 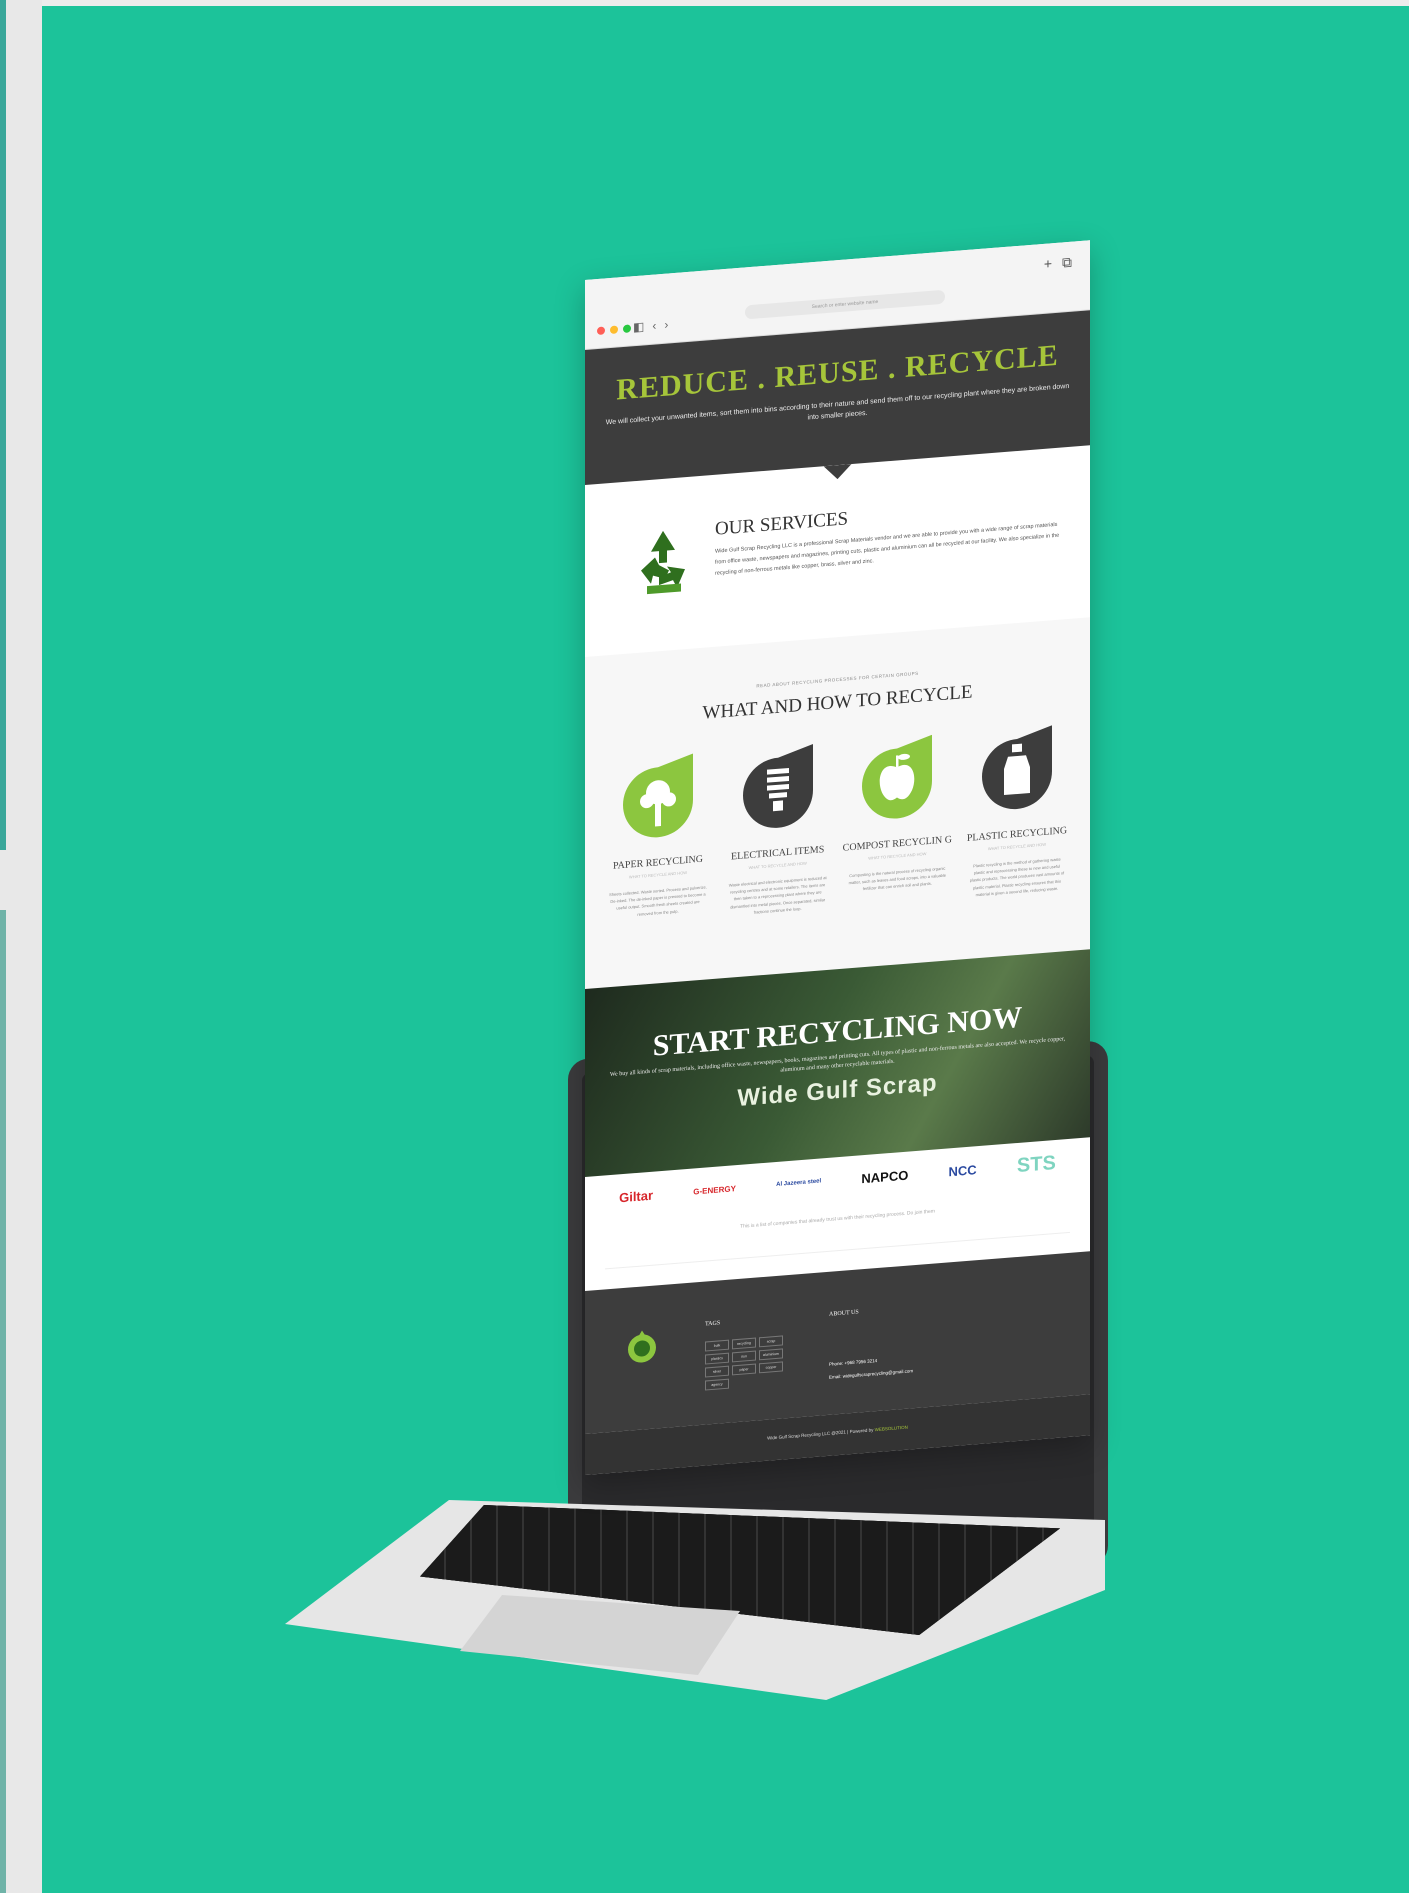 What do you see at coordinates (798, 1184) in the screenshot?
I see `partner-logo-al-jazeera: Al Jazeera steel` at bounding box center [798, 1184].